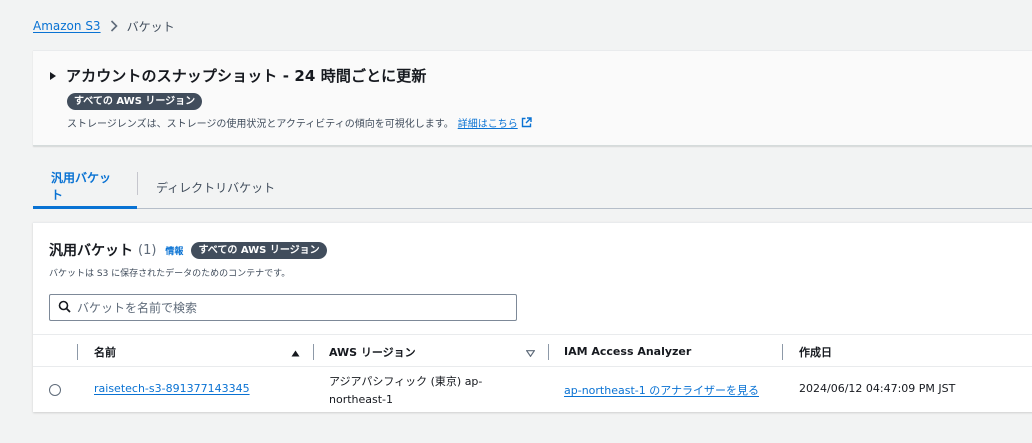  Describe the element at coordinates (295, 353) in the screenshot. I see `sort-ascending-icon` at that location.